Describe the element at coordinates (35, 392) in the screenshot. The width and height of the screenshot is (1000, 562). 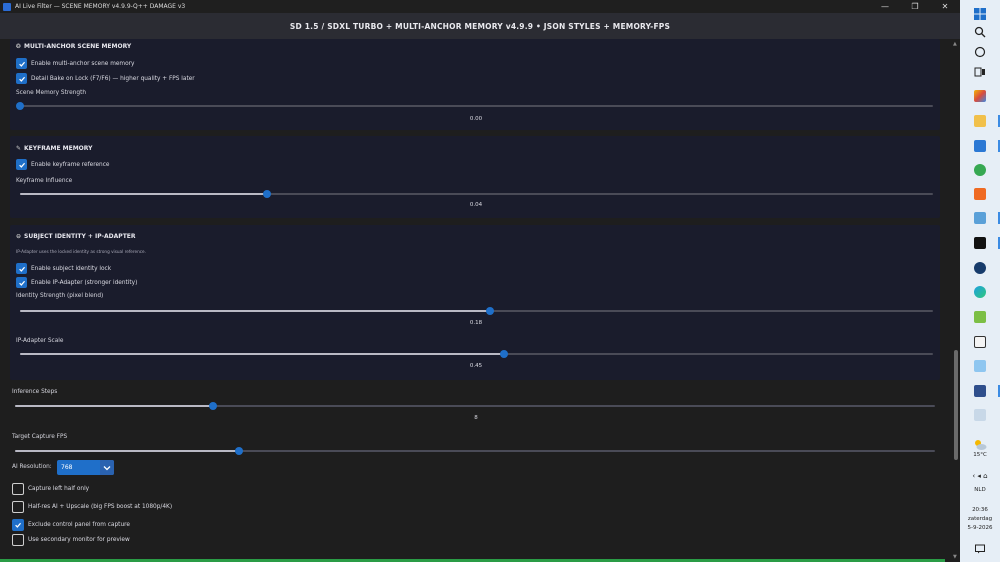
I see `inference-steps-label: Inference Steps` at that location.